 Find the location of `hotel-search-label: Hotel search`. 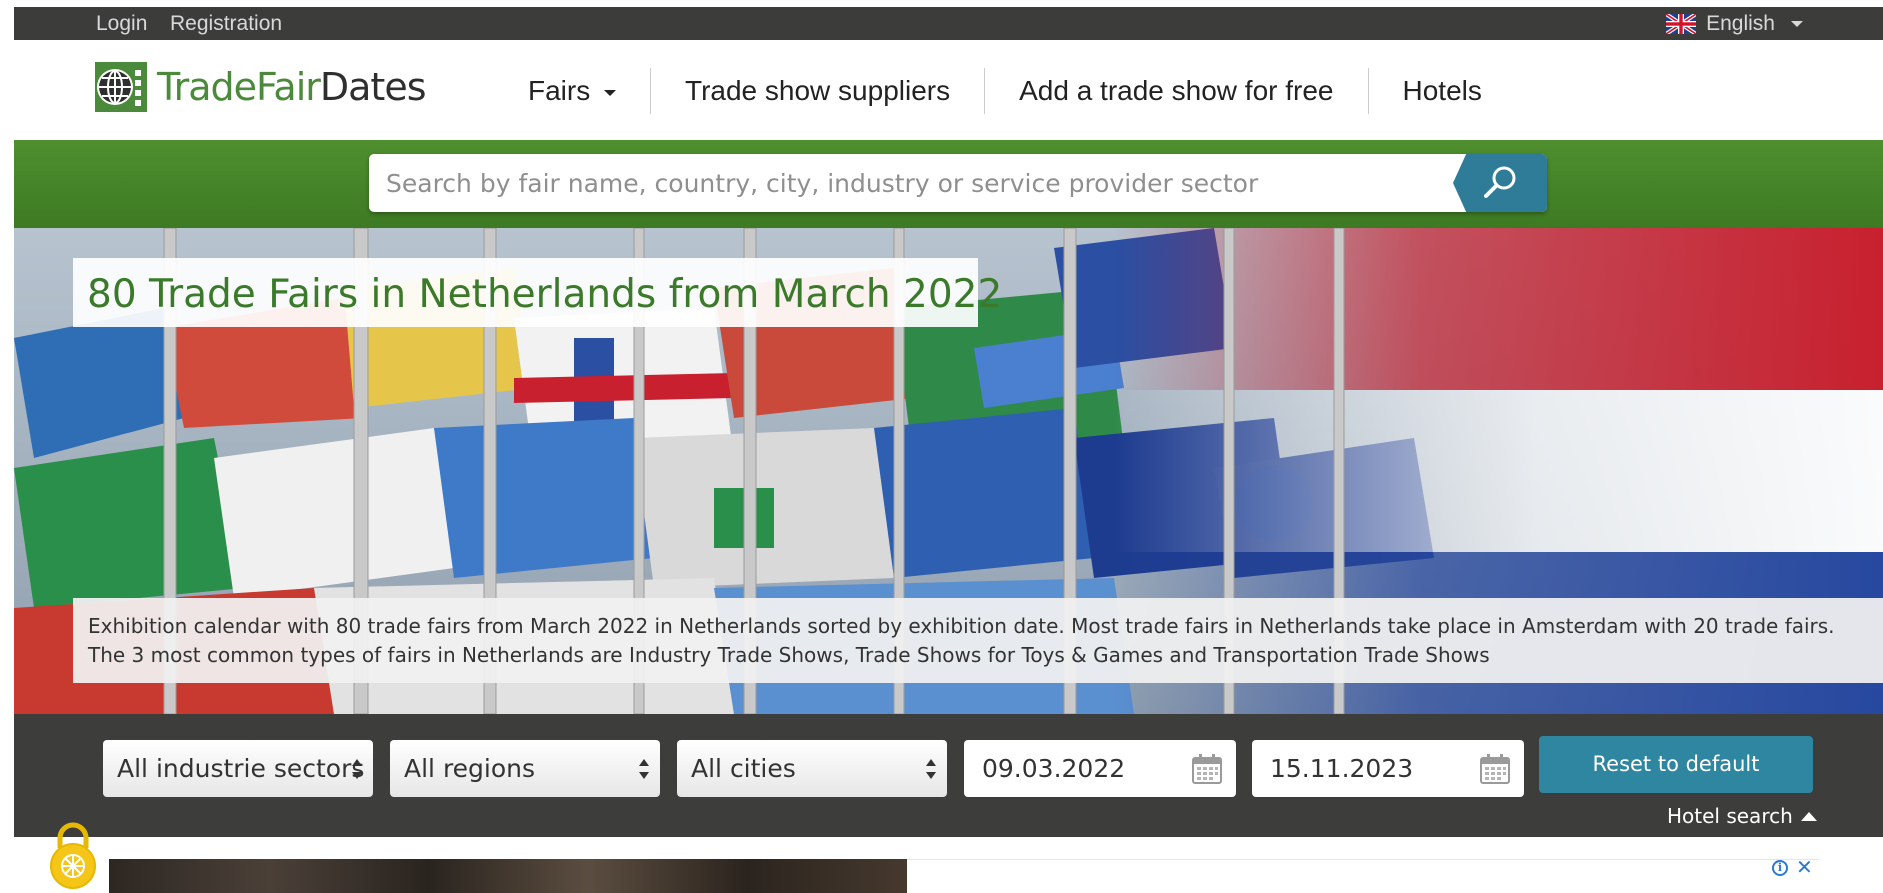

hotel-search-label: Hotel search is located at coordinates (1730, 816).